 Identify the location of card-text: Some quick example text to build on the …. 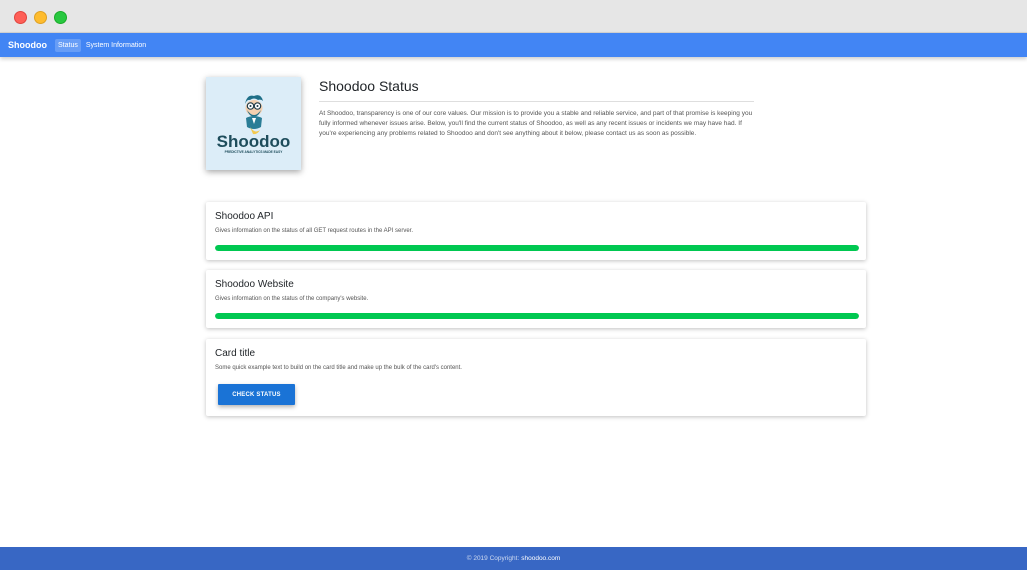
(338, 368).